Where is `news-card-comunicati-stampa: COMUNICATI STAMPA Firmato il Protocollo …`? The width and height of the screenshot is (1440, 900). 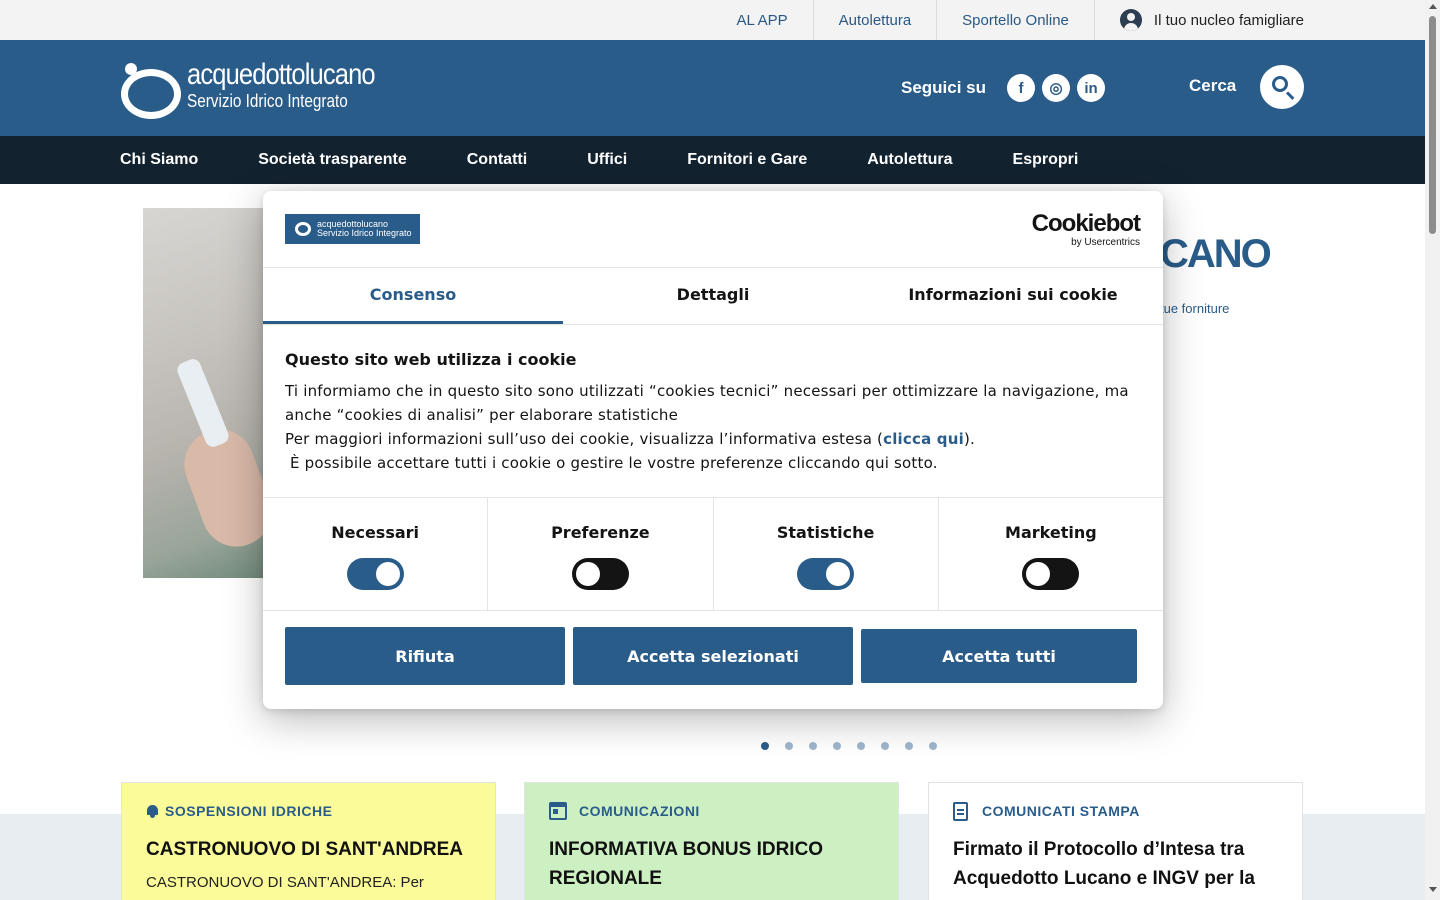
news-card-comunicati-stampa: COMUNICATI STAMPA Firmato il Protocollo … is located at coordinates (1115, 841).